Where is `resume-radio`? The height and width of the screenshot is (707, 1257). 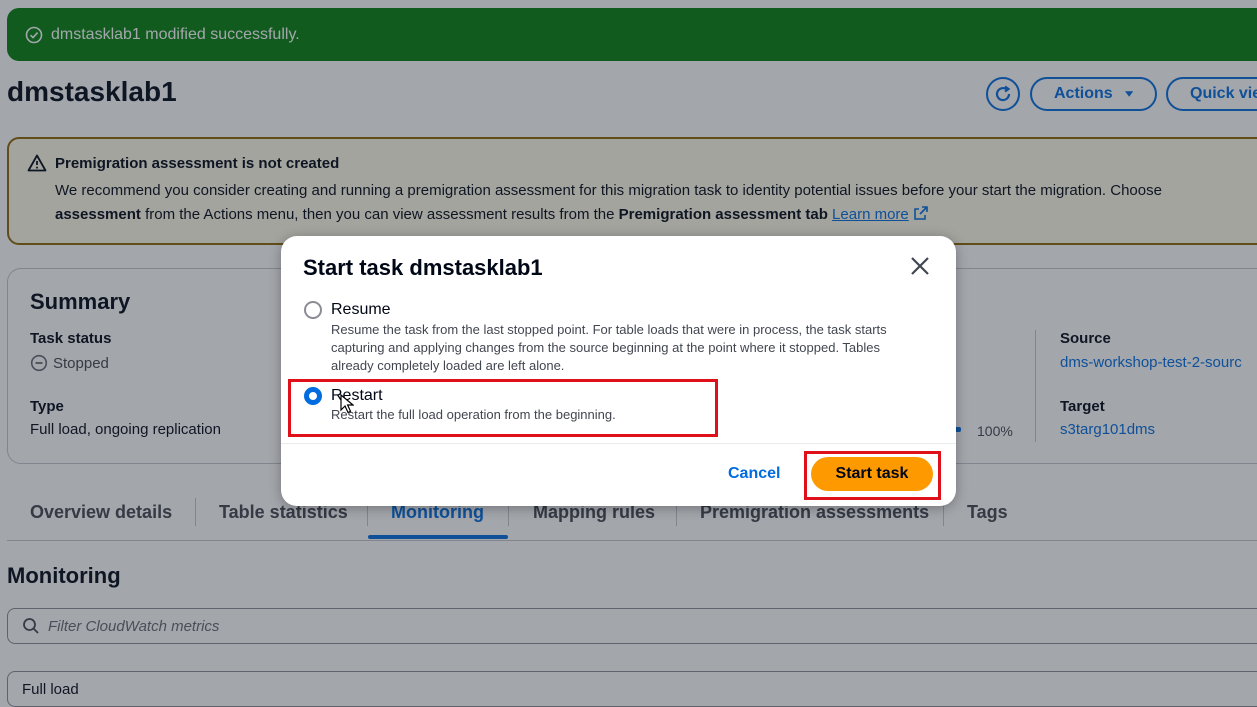
resume-radio is located at coordinates (313, 310).